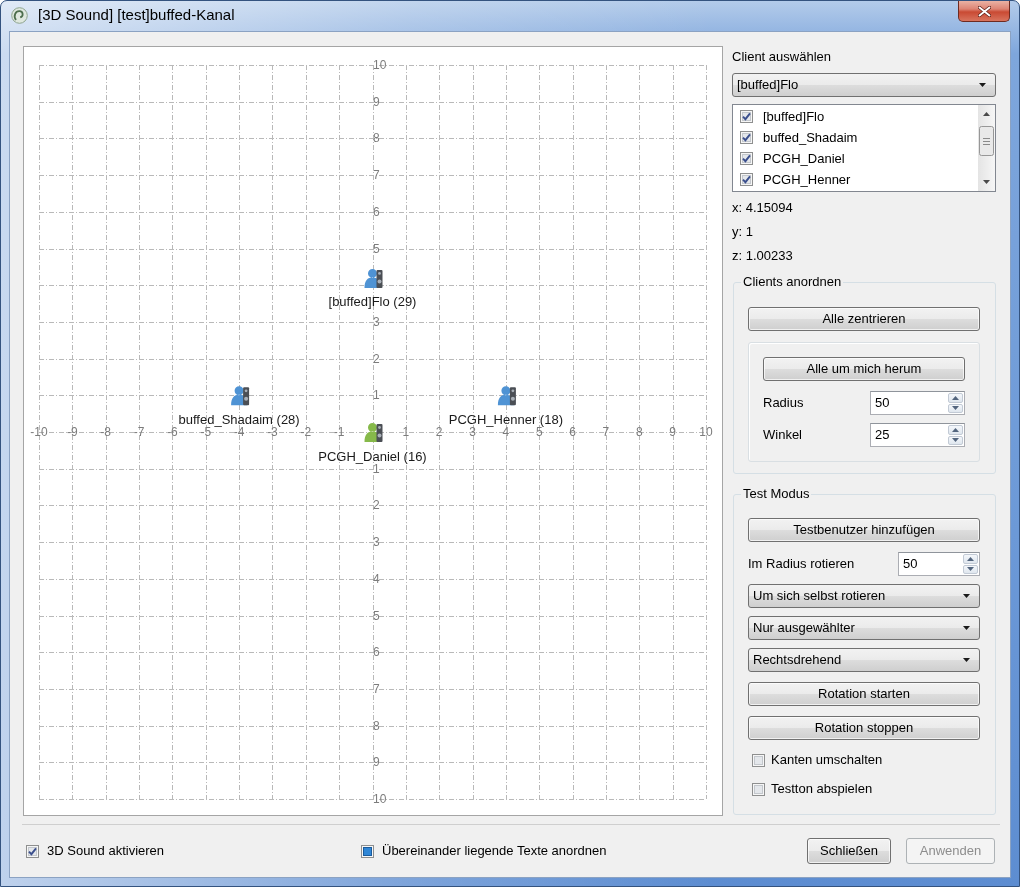 This screenshot has height=887, width=1020. I want to click on x-axis-label: 10, so click(706, 432).